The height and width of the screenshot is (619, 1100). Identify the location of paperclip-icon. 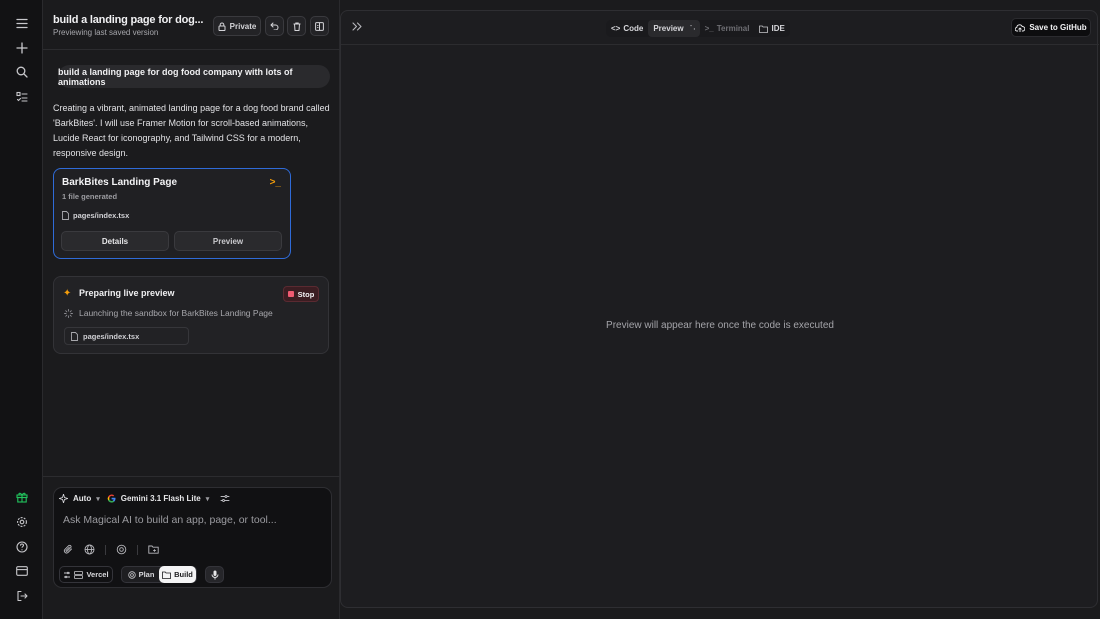
(68, 549).